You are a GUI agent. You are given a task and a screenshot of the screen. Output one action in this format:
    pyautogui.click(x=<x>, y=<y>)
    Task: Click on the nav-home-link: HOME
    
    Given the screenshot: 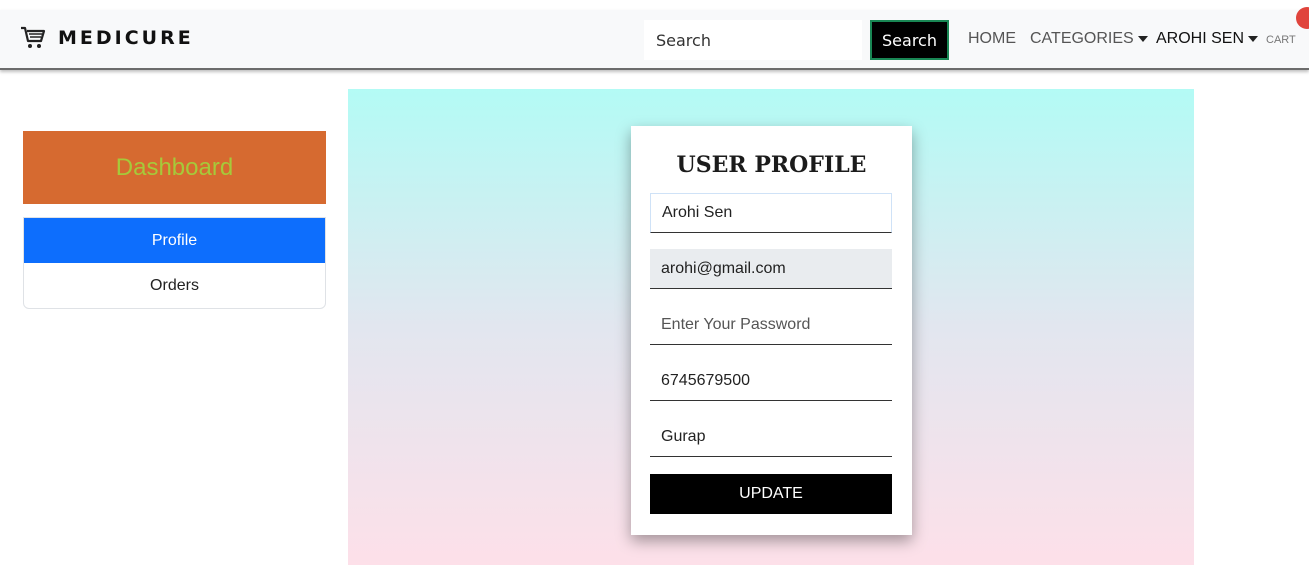 What is the action you would take?
    pyautogui.click(x=992, y=39)
    